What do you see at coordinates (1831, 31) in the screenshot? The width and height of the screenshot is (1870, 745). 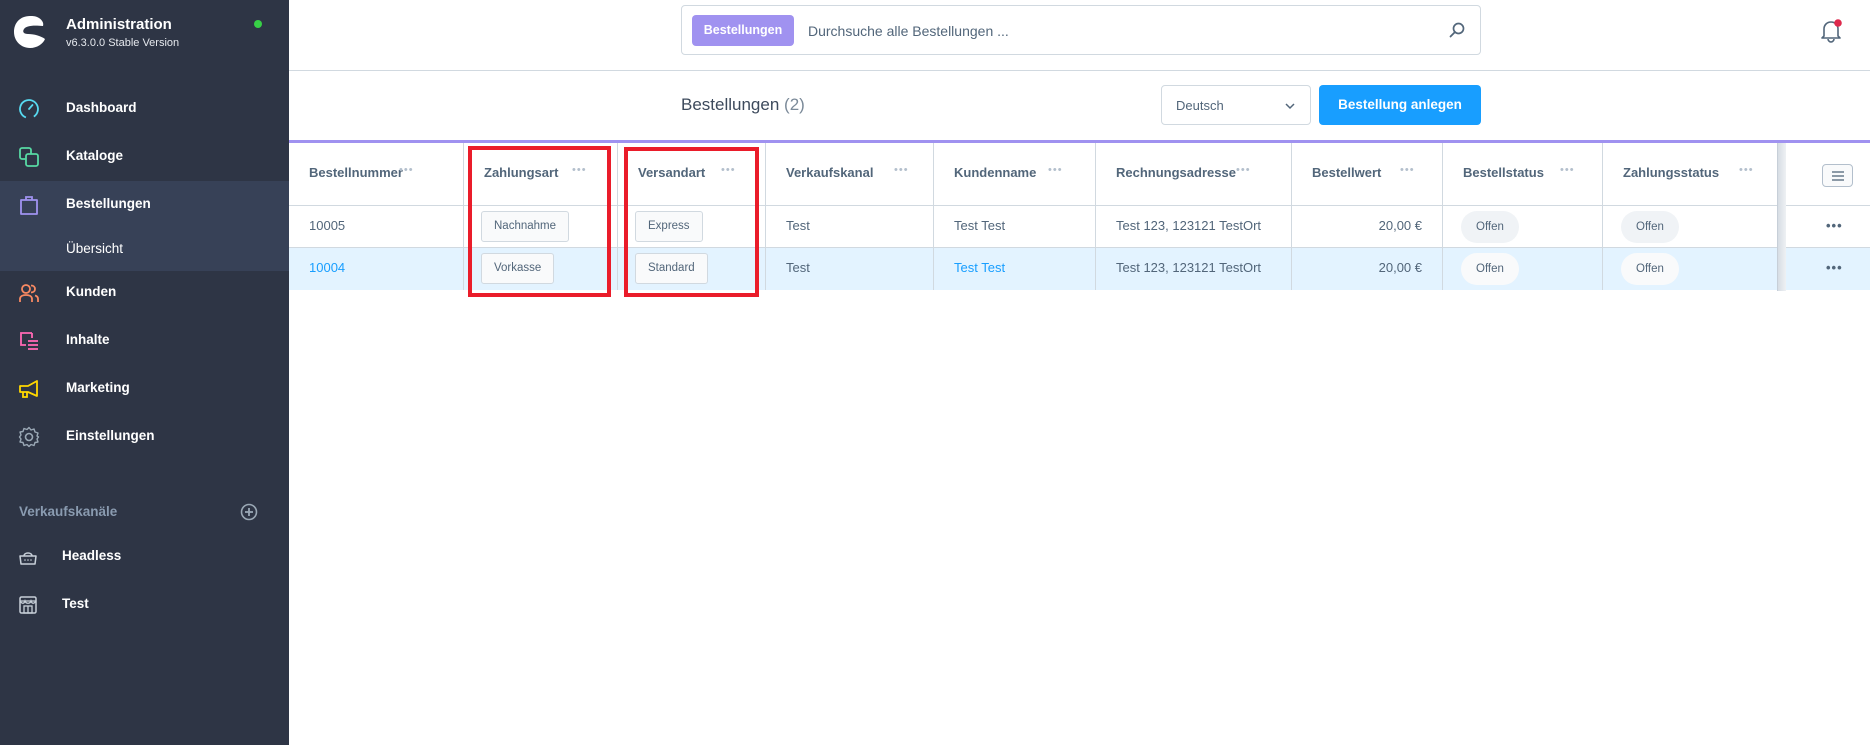 I see `notifications-bell-icon` at bounding box center [1831, 31].